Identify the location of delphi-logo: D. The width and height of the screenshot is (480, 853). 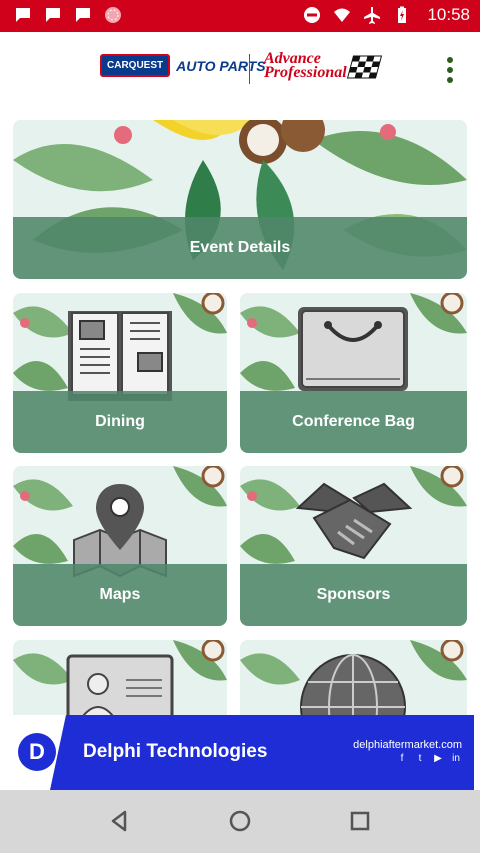
(37, 752).